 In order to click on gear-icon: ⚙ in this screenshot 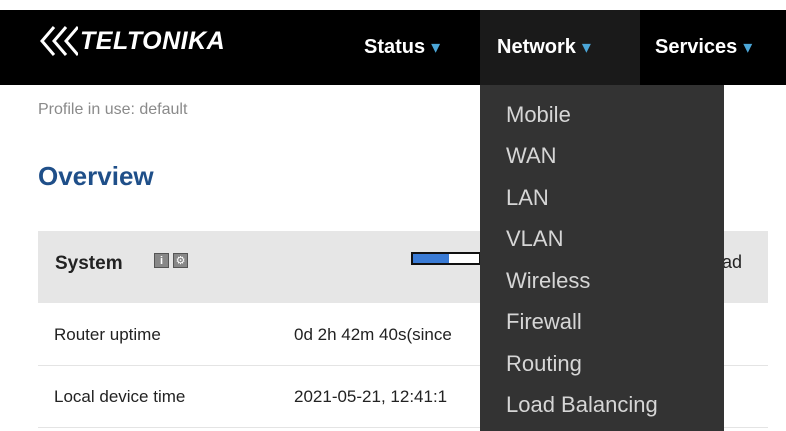, I will do `click(180, 260)`.